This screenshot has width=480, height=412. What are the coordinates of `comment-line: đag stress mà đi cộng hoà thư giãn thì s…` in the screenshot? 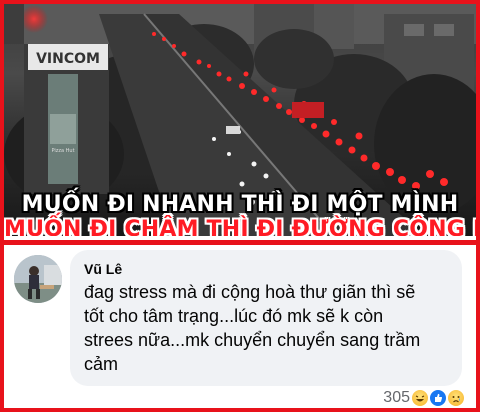 It's located at (250, 292).